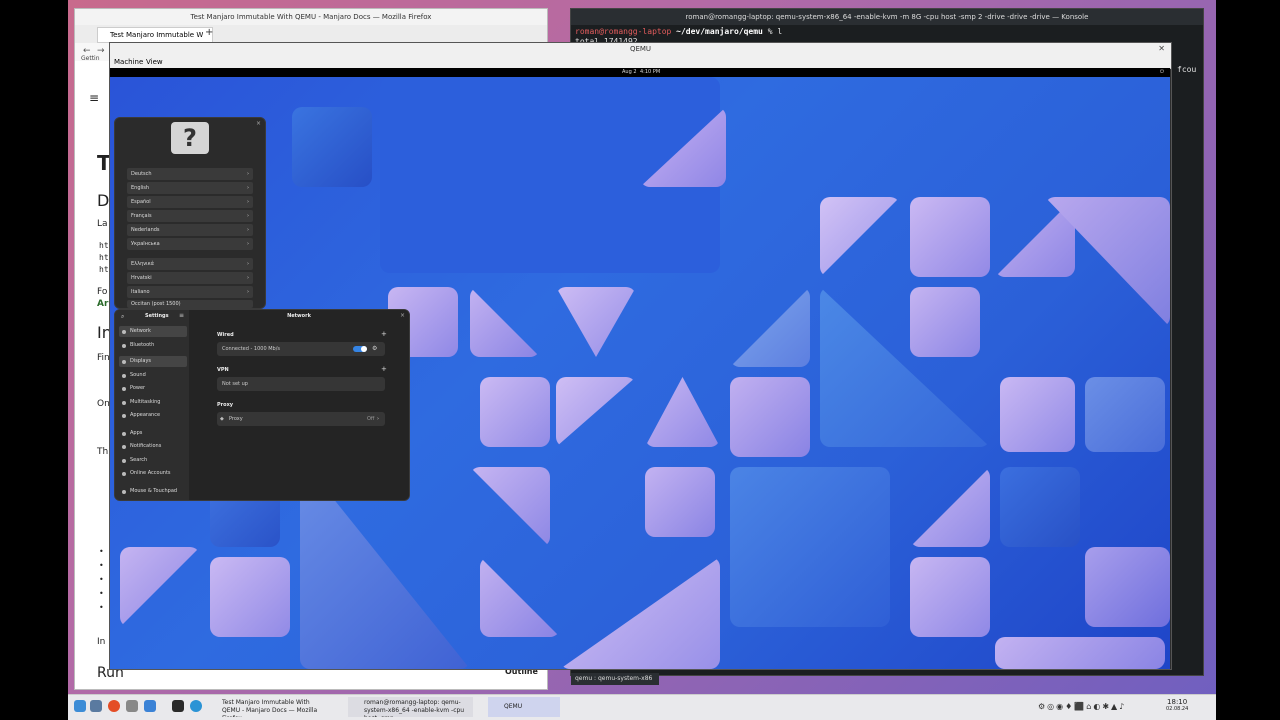 Image resolution: width=1280 pixels, height=720 pixels. I want to click on help-language-item: Ελληνικά ›, so click(190, 264).